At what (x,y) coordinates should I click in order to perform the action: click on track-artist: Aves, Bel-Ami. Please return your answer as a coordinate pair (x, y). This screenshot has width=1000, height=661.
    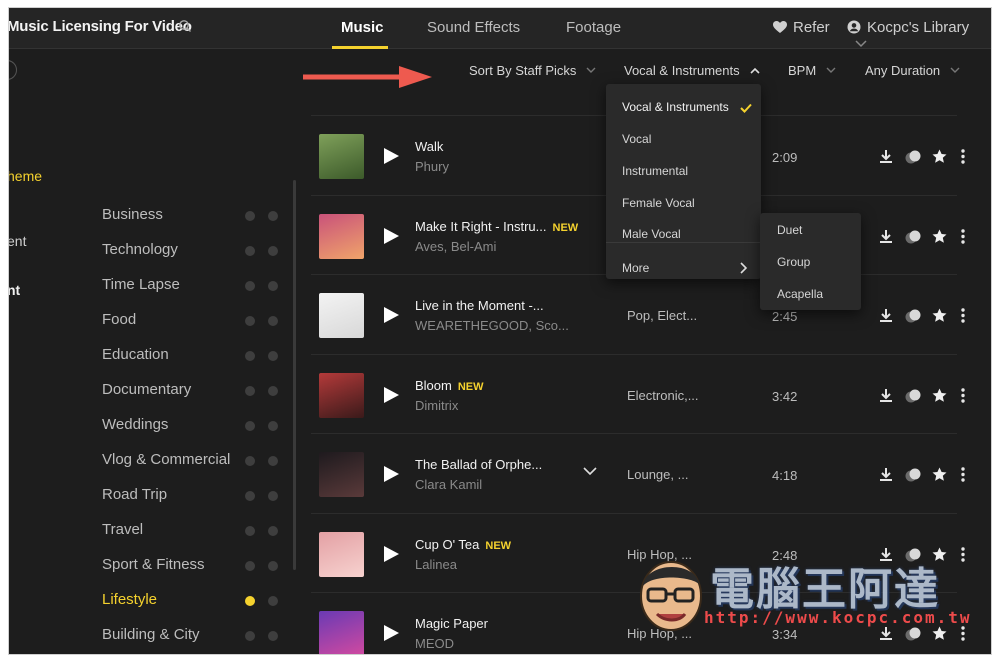
    Looking at the image, I should click on (455, 246).